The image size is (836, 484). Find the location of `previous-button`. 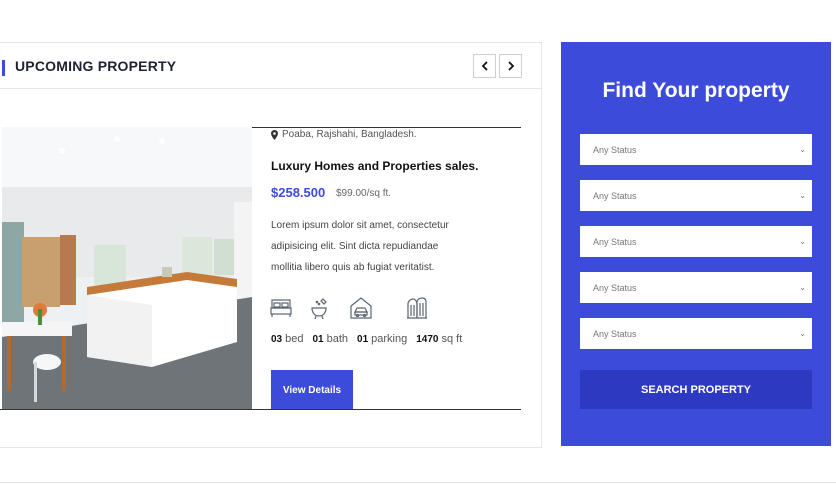

previous-button is located at coordinates (484, 66).